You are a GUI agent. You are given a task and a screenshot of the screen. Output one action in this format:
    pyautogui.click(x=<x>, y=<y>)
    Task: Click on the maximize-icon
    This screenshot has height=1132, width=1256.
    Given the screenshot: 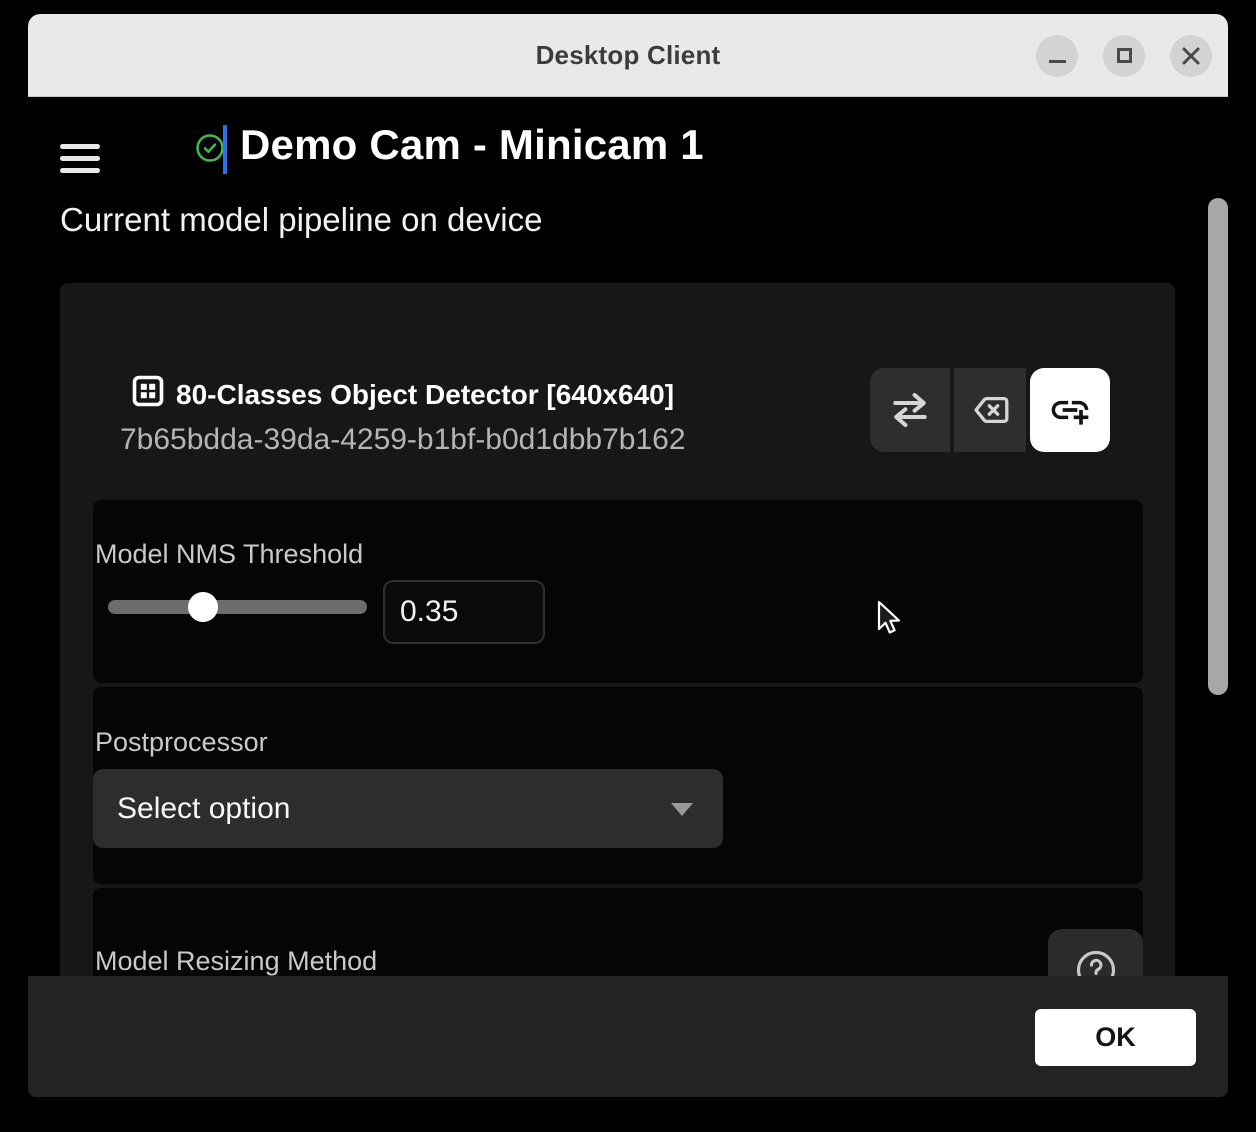 What is the action you would take?
    pyautogui.click(x=1124, y=55)
    